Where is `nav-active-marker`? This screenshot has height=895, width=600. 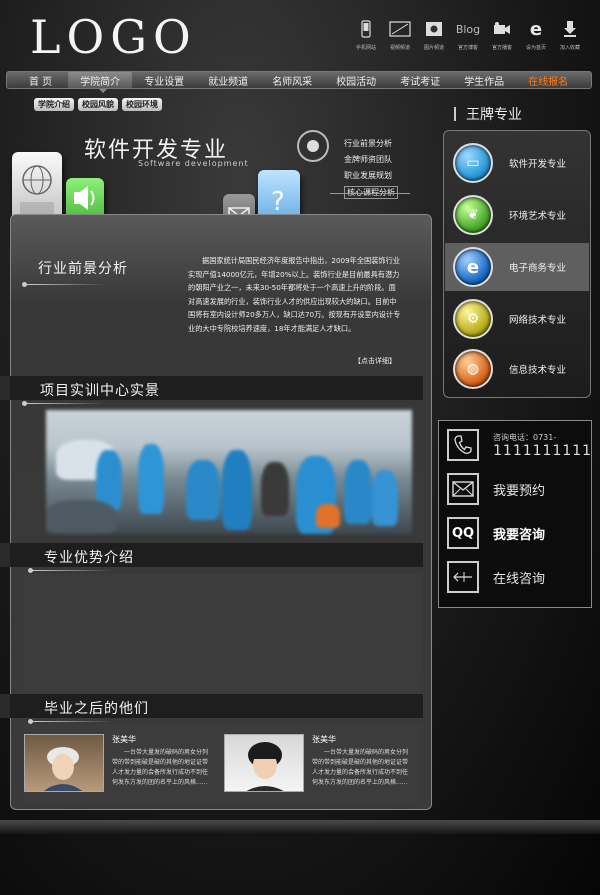
nav-active-marker is located at coordinates (103, 91).